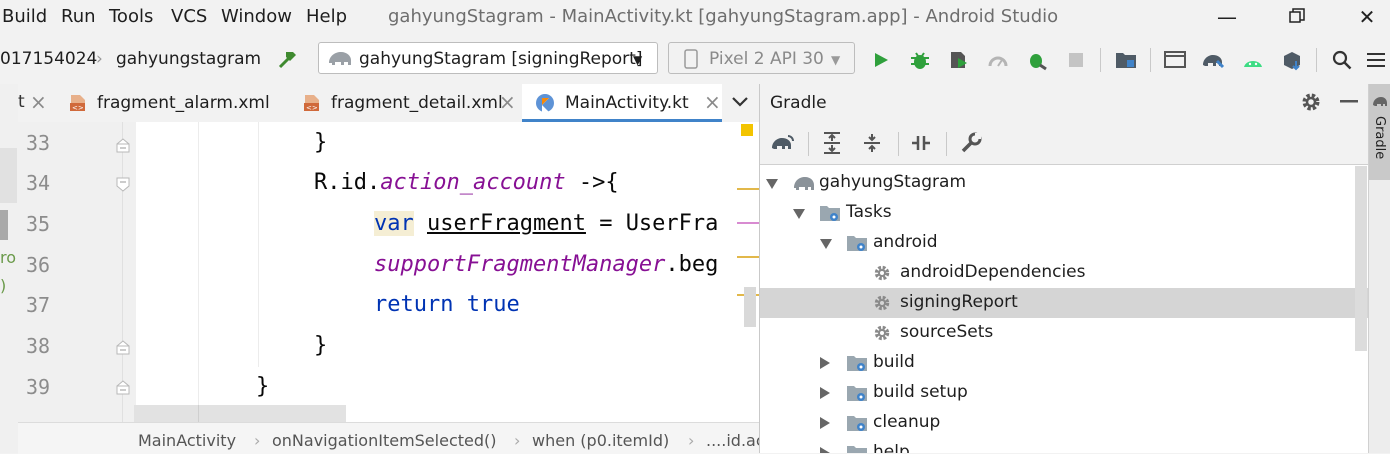  I want to click on tree-item-build: build, so click(1064, 363).